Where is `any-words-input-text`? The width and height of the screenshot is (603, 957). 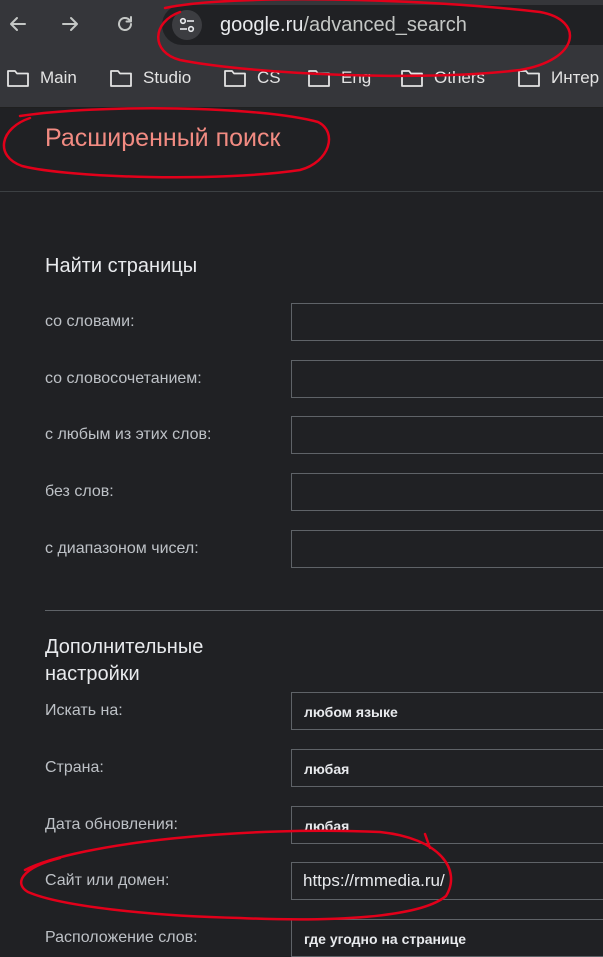 any-words-input-text is located at coordinates (447, 435).